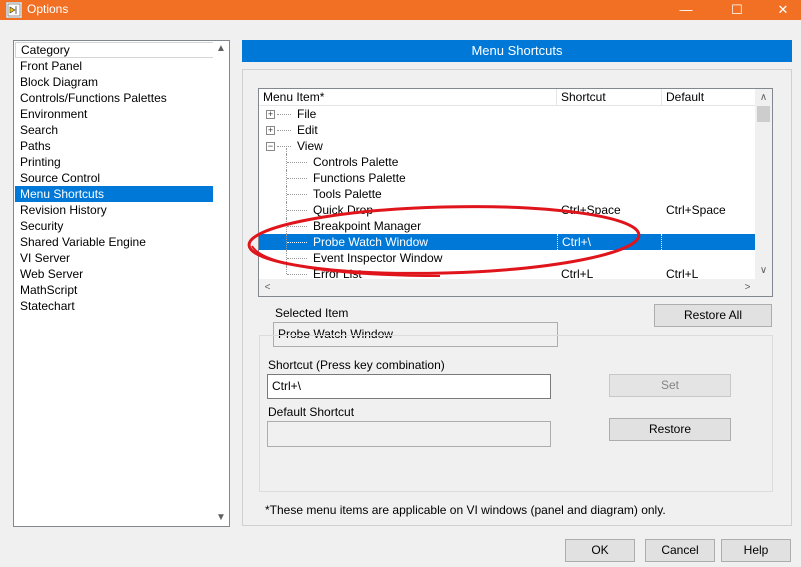 Image resolution: width=801 pixels, height=567 pixels. Describe the element at coordinates (591, 210) in the screenshot. I see `shortcut-cell: Ctrl+Space` at that location.